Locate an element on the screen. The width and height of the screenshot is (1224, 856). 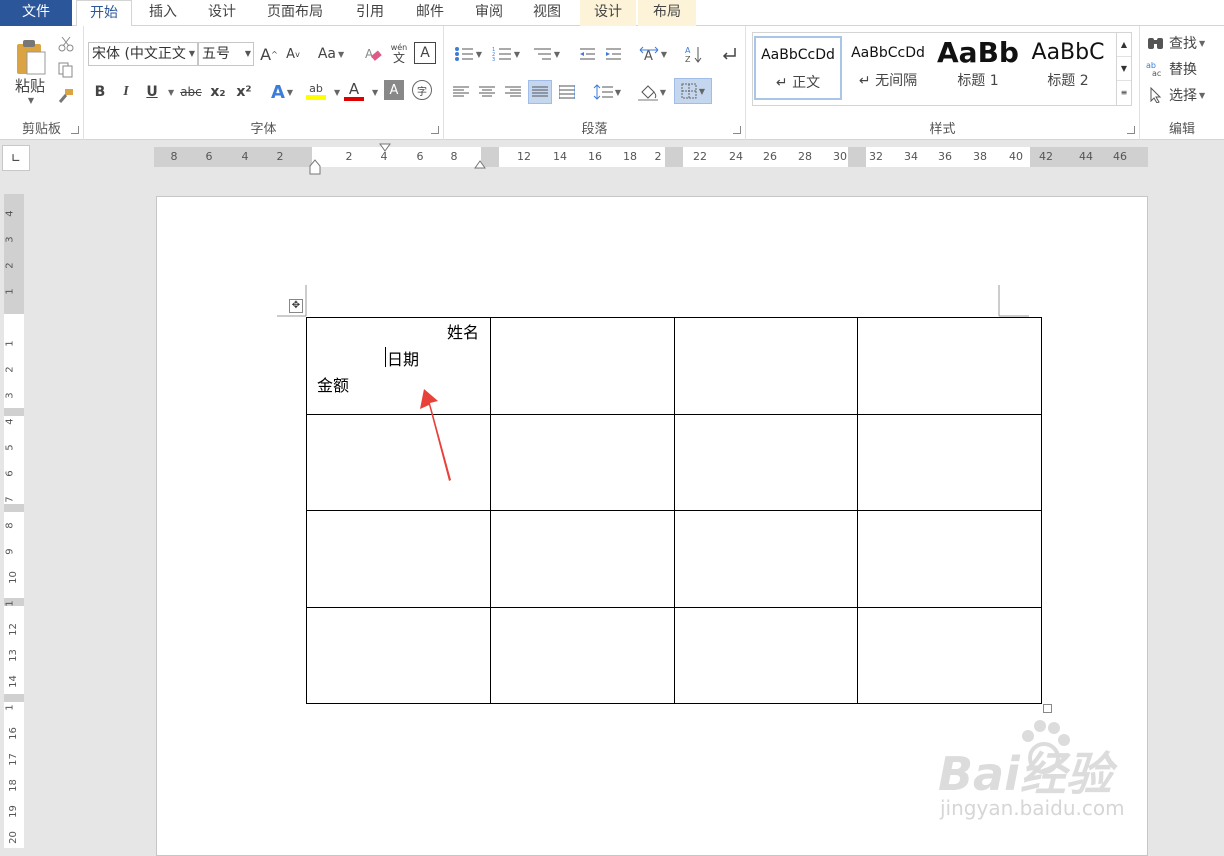
text-effects-button: A ▼ is located at coordinates (282, 92).